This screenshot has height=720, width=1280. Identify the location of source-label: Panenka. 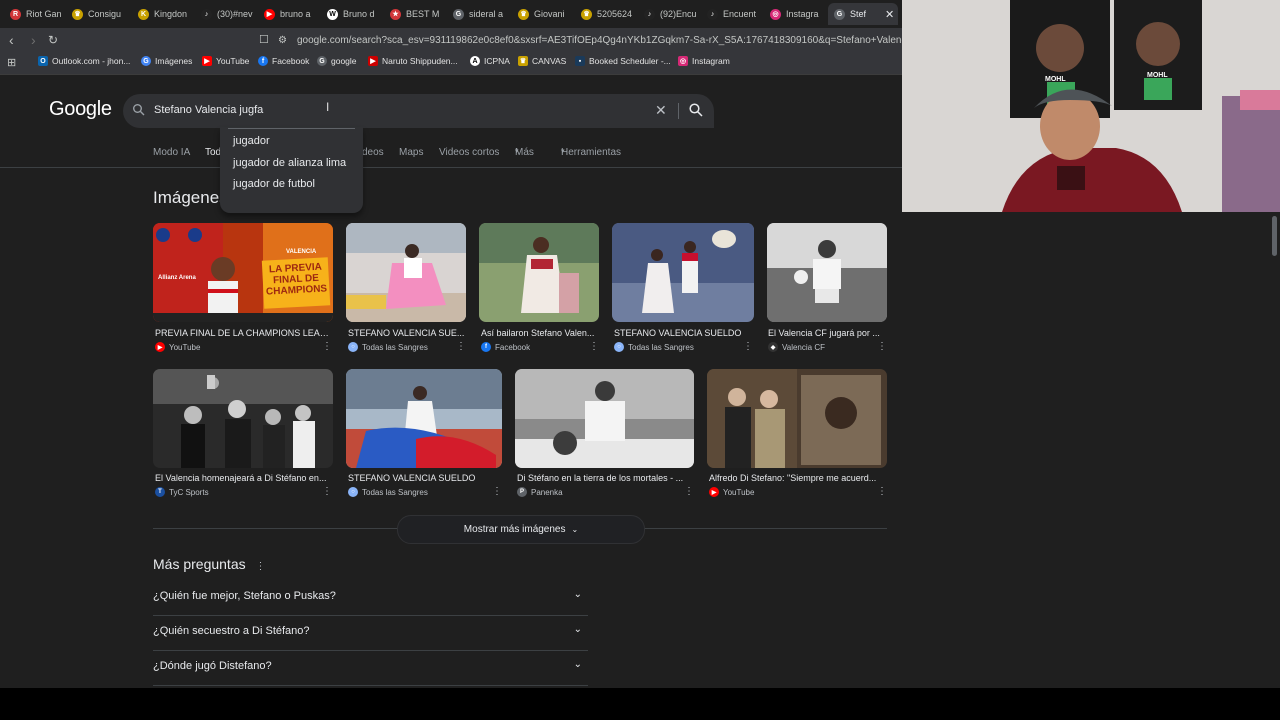
(547, 492).